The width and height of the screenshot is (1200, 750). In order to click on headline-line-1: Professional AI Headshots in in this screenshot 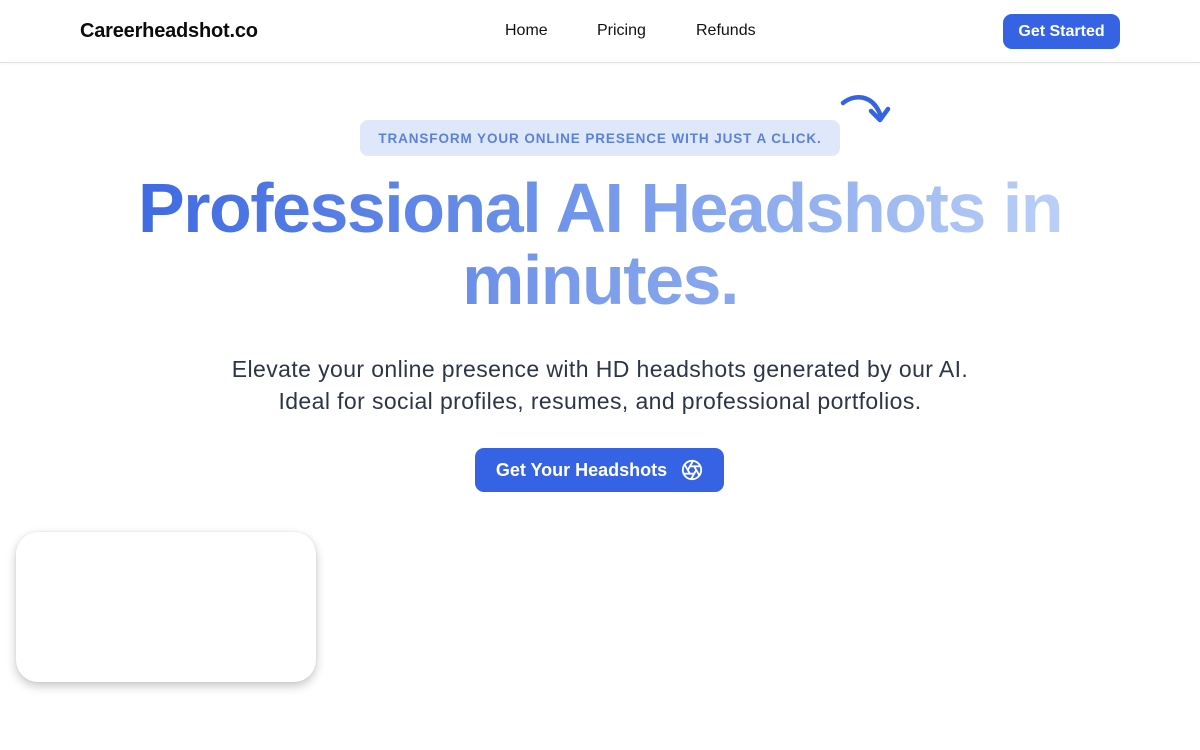, I will do `click(600, 208)`.